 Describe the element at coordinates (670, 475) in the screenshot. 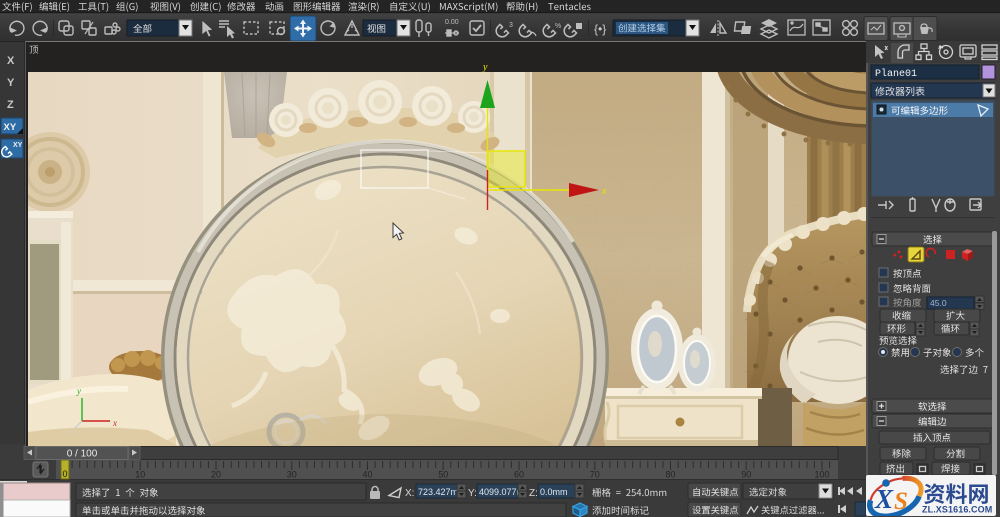

I see `svg-text: 80` at that location.